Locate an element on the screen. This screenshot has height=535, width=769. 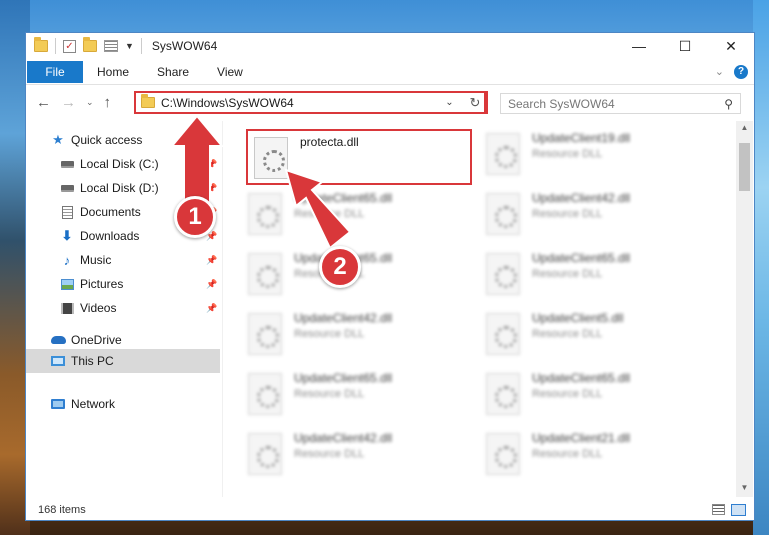
documents-icon is located at coordinates (67, 212).